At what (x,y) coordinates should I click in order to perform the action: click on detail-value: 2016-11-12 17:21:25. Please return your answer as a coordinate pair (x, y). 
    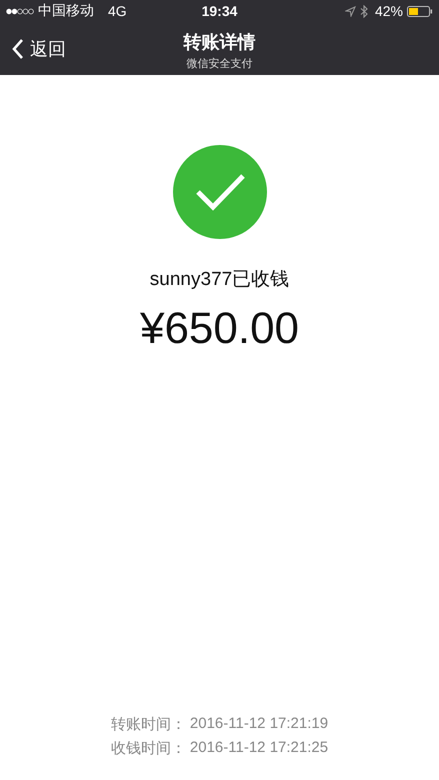
    Looking at the image, I should click on (259, 748).